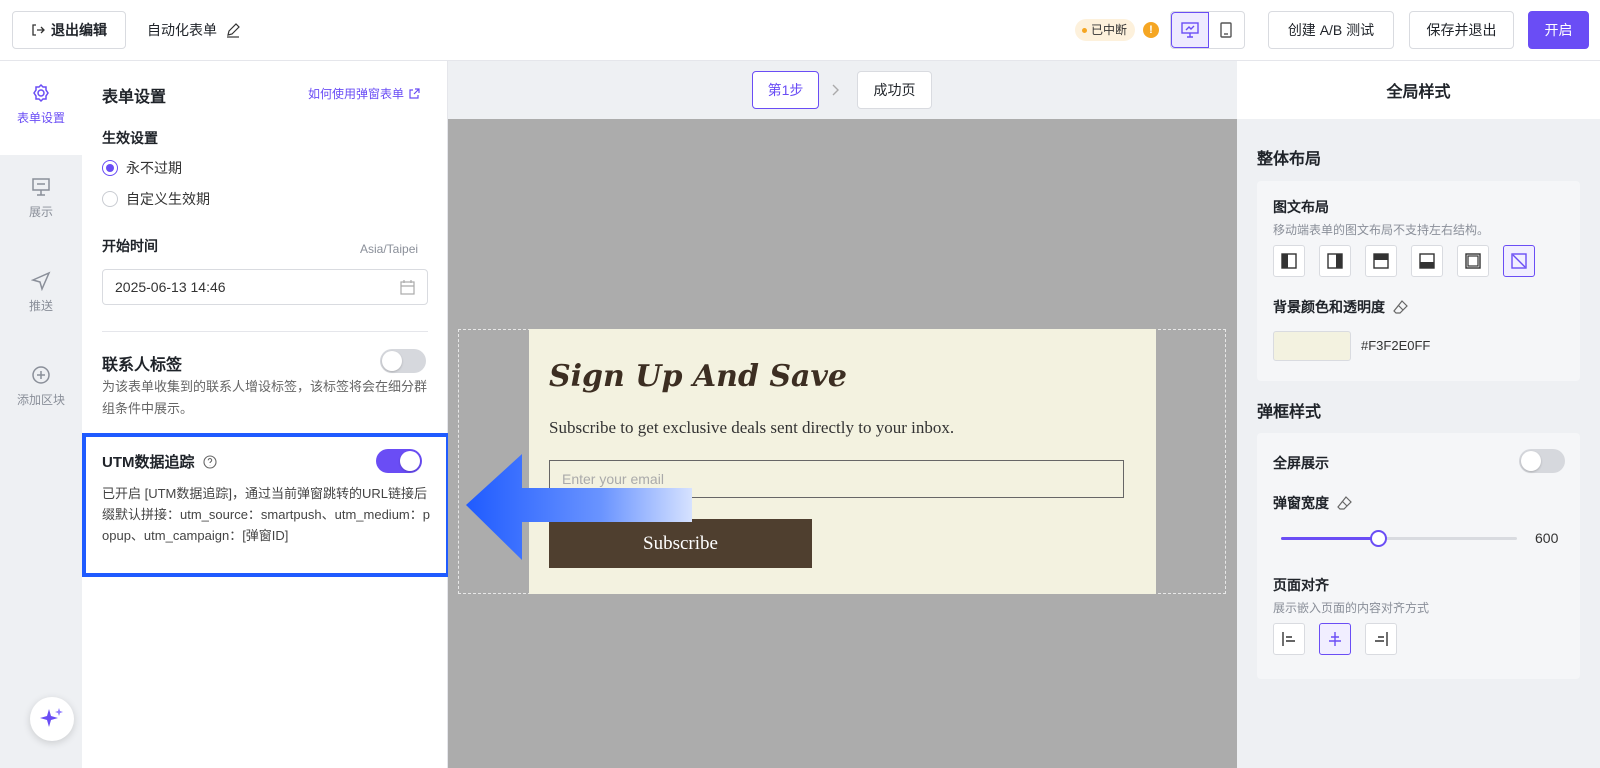 This screenshot has height=768, width=1600. Describe the element at coordinates (1329, 538) in the screenshot. I see `slider-fill` at that location.